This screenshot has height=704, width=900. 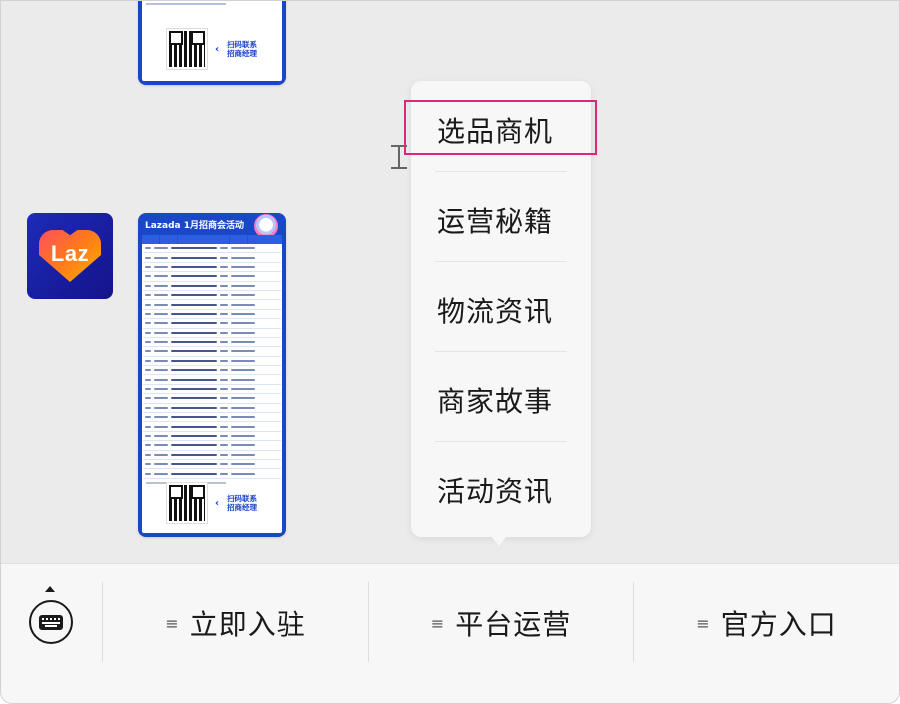 I want to click on menu-item-stories: 商家故事, so click(x=501, y=400).